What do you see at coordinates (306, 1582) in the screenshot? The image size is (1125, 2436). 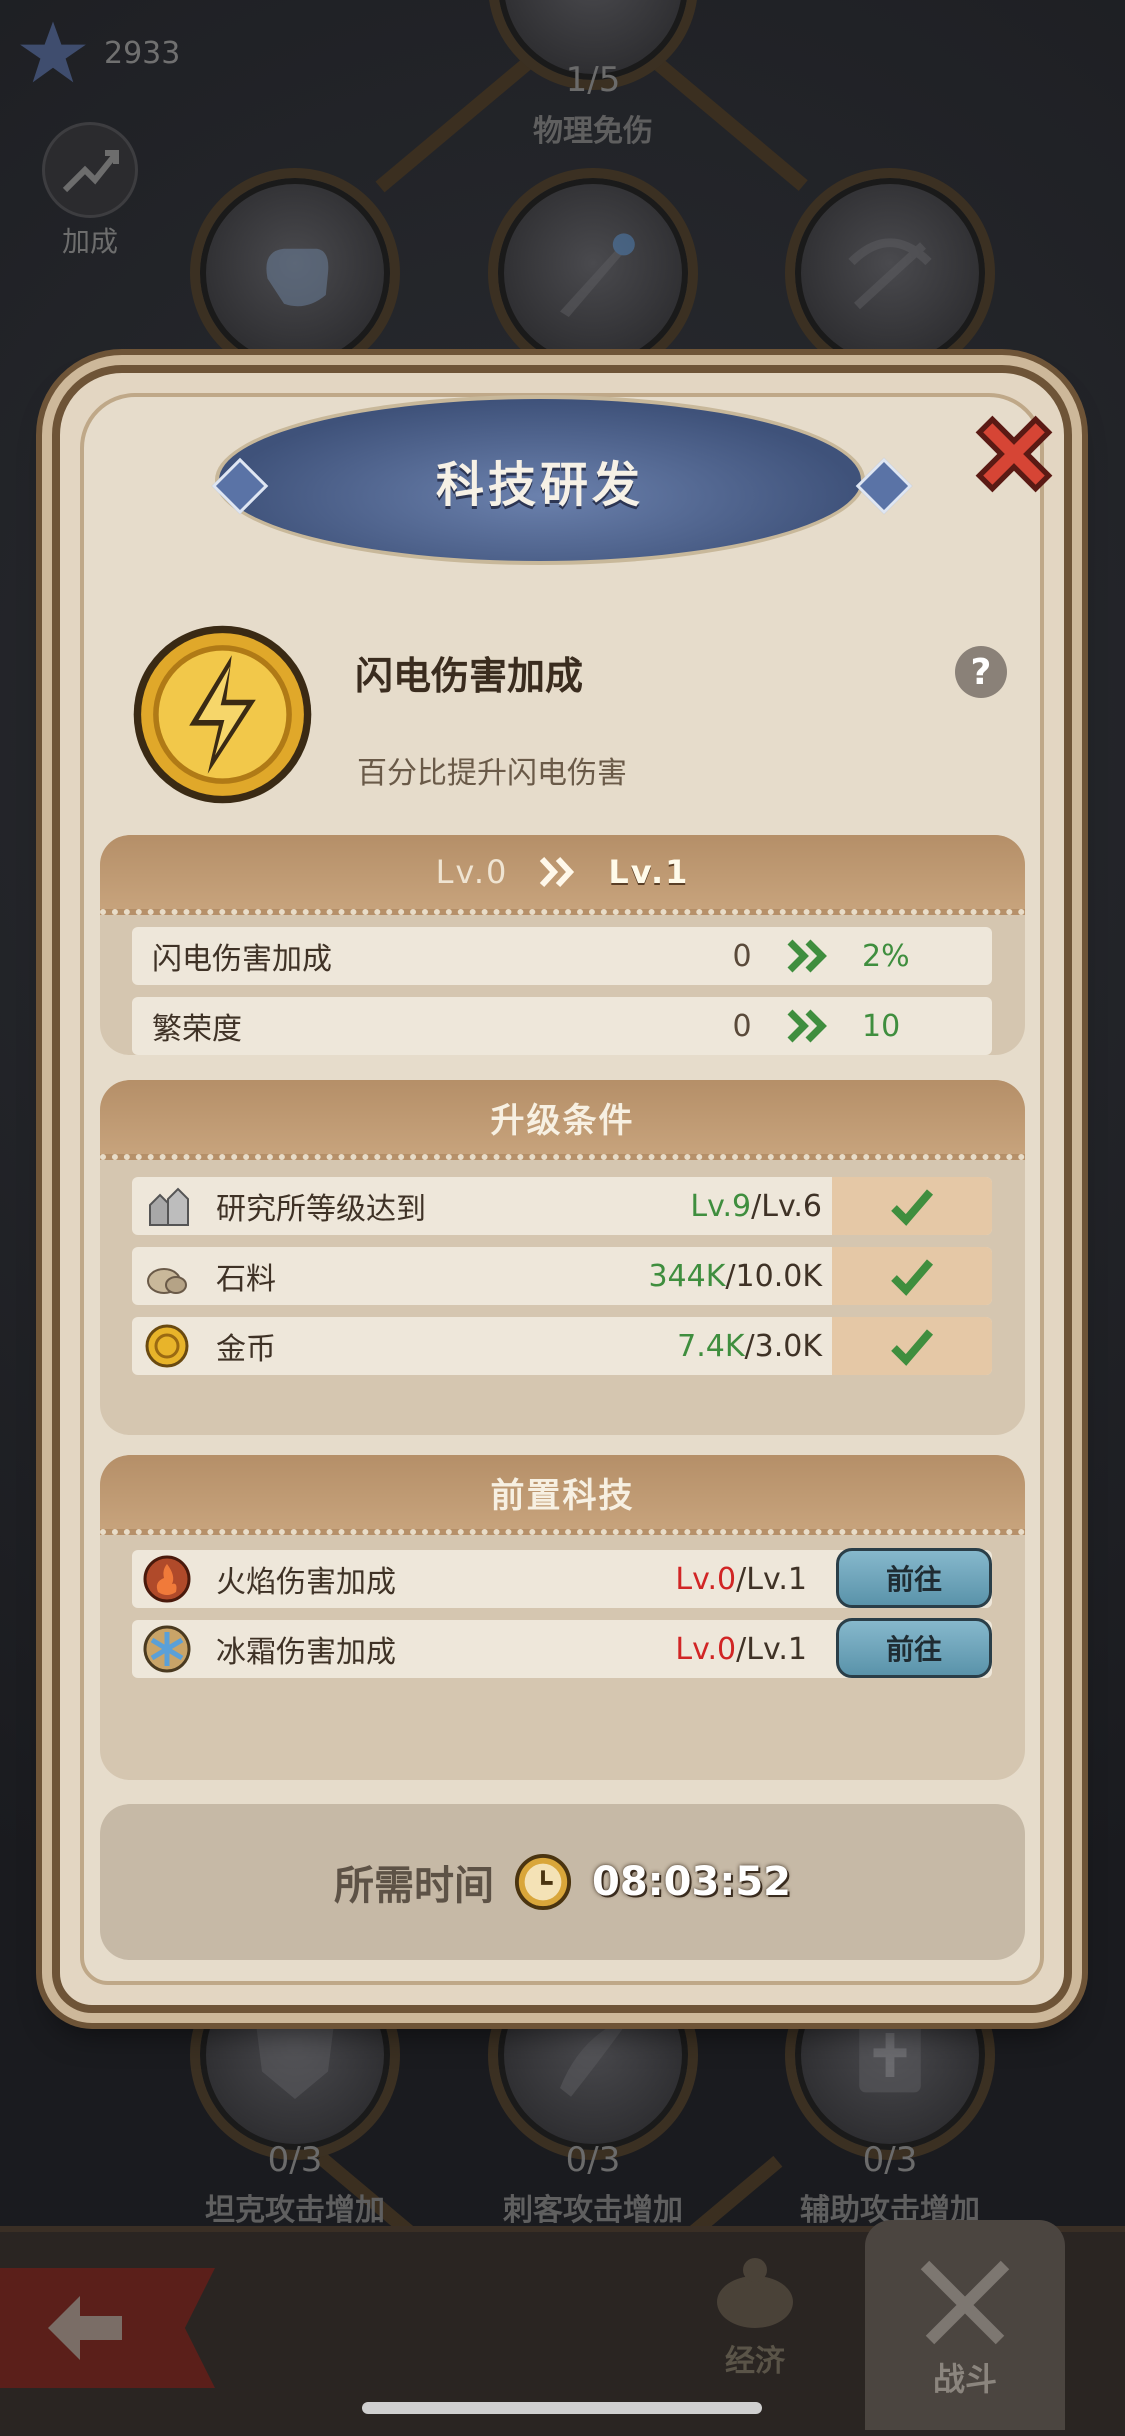 I see `prerequisite-label: 火焰伤害加成` at bounding box center [306, 1582].